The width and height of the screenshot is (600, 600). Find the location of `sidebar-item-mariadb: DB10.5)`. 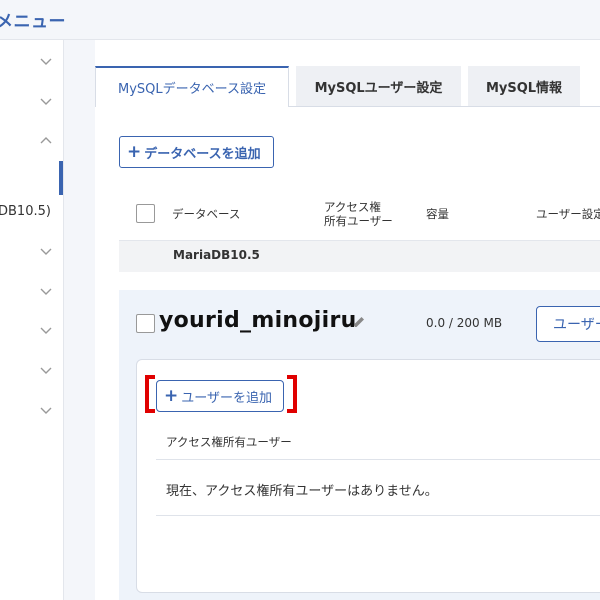

sidebar-item-mariadb: DB10.5) is located at coordinates (25, 211).